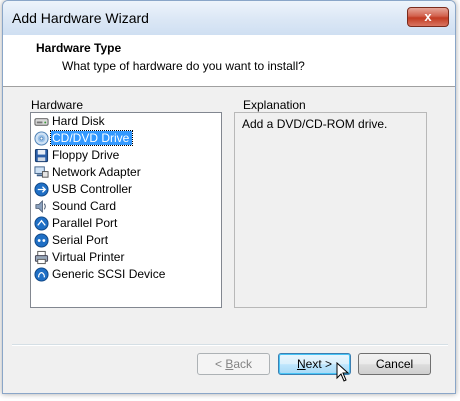  What do you see at coordinates (80, 18) in the screenshot?
I see `window-title: Add Hardware Wizard` at bounding box center [80, 18].